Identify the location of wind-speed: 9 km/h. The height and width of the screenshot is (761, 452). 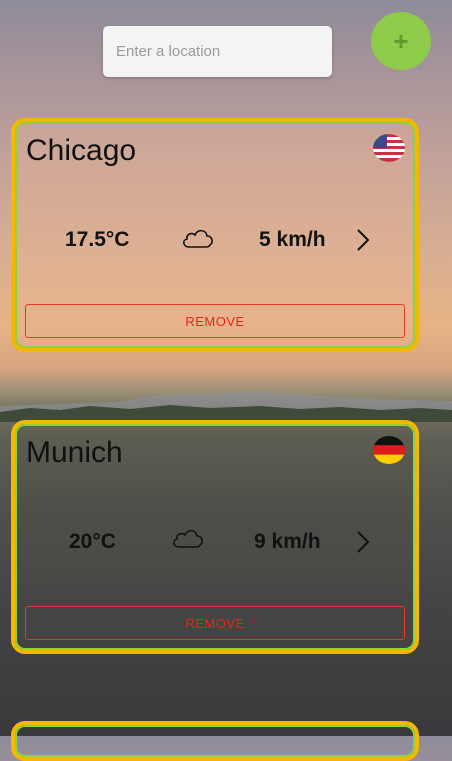
(287, 541).